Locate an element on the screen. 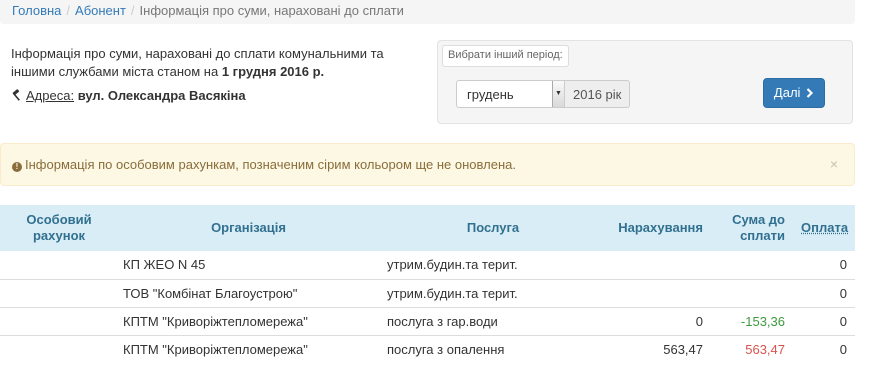 The height and width of the screenshot is (384, 869). hammer-icon is located at coordinates (16, 95).